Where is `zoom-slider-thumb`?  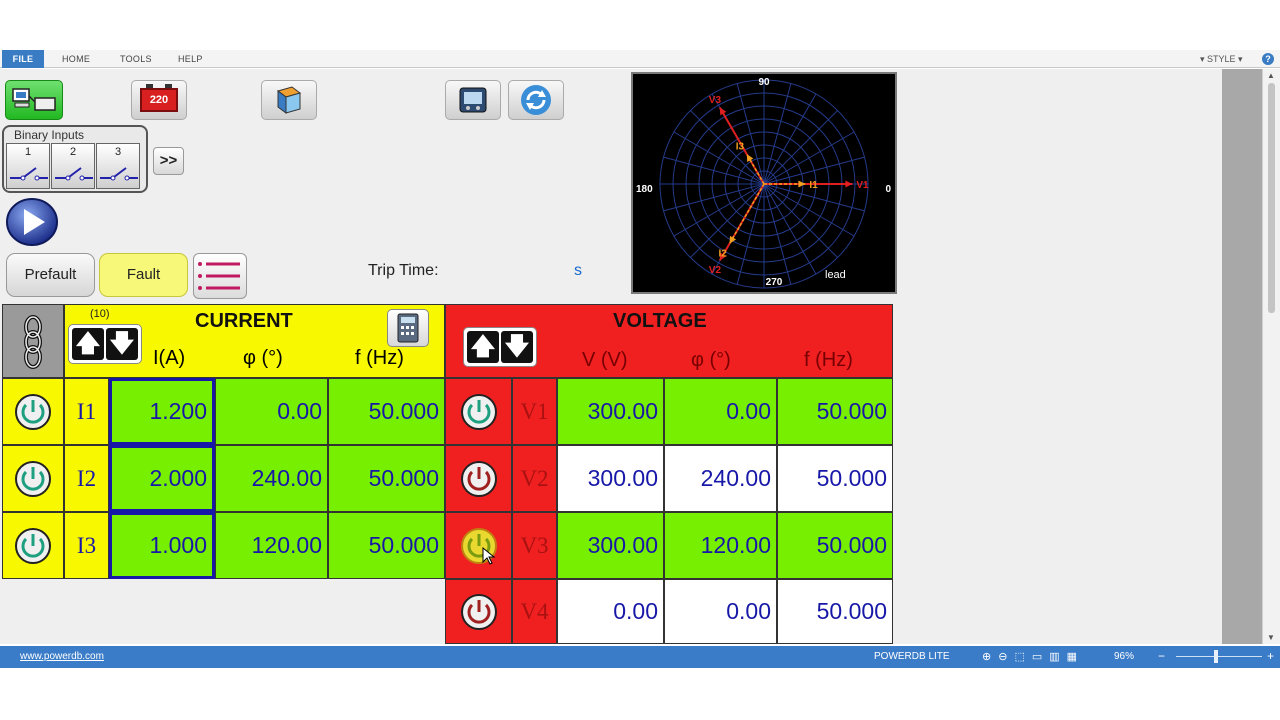 zoom-slider-thumb is located at coordinates (1216, 656).